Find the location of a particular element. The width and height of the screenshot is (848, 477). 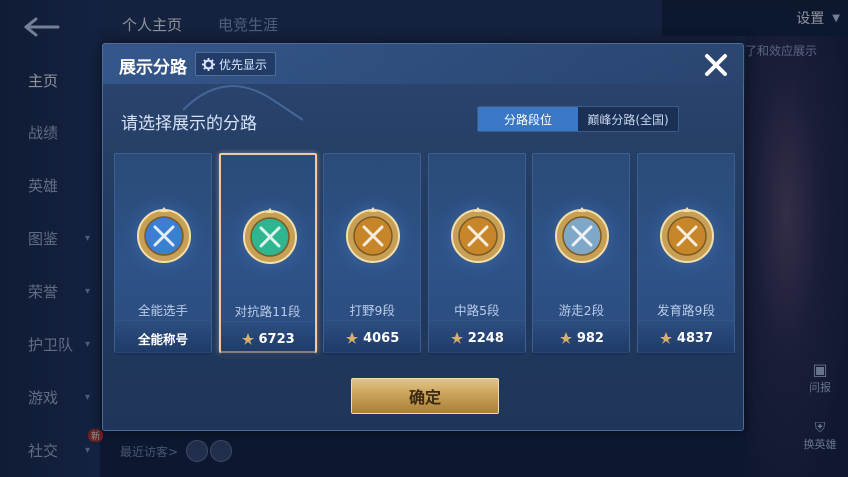

lane-card-mid-lane: 中路5段 2248 is located at coordinates (476, 254).